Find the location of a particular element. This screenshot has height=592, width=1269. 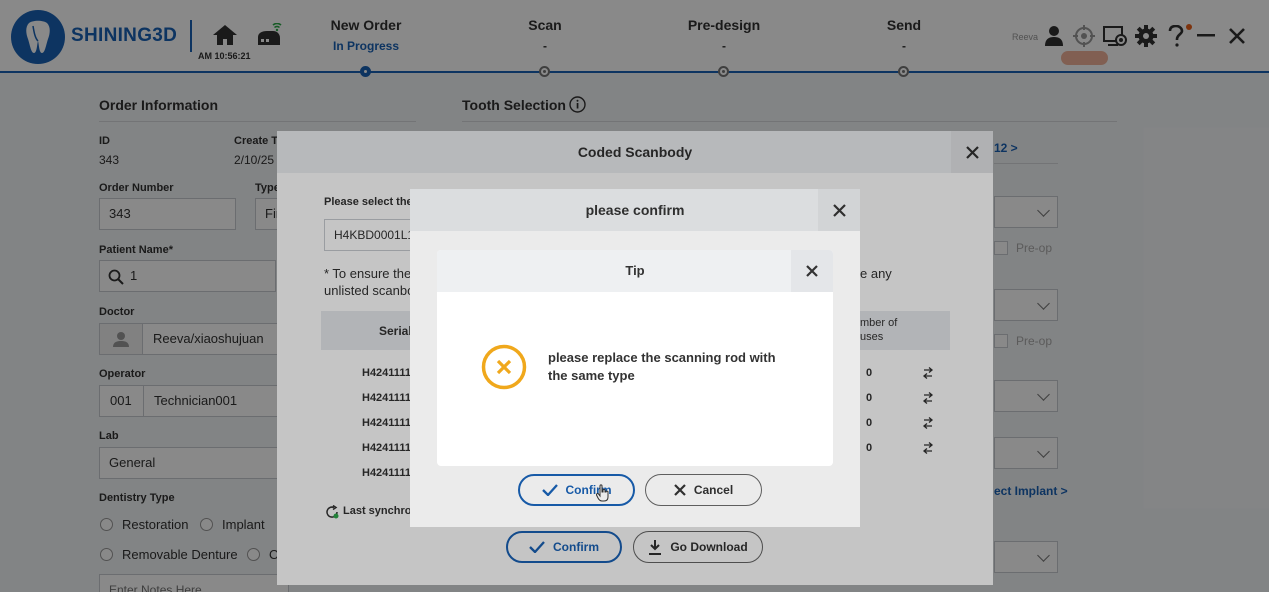

tip-title: Tip is located at coordinates (635, 271).